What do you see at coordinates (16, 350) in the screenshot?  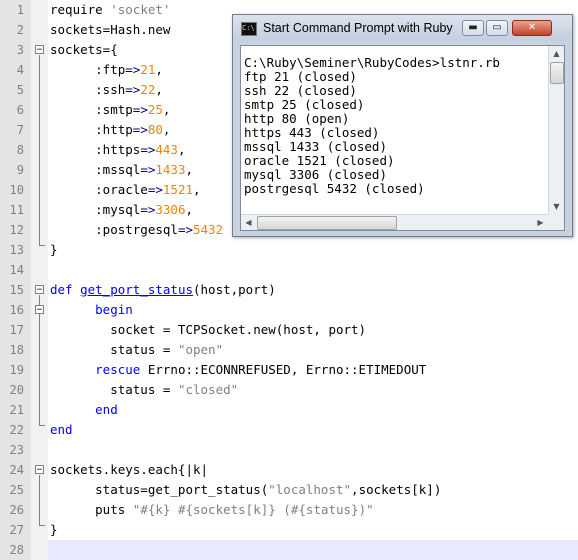 I see `line-number: 18` at bounding box center [16, 350].